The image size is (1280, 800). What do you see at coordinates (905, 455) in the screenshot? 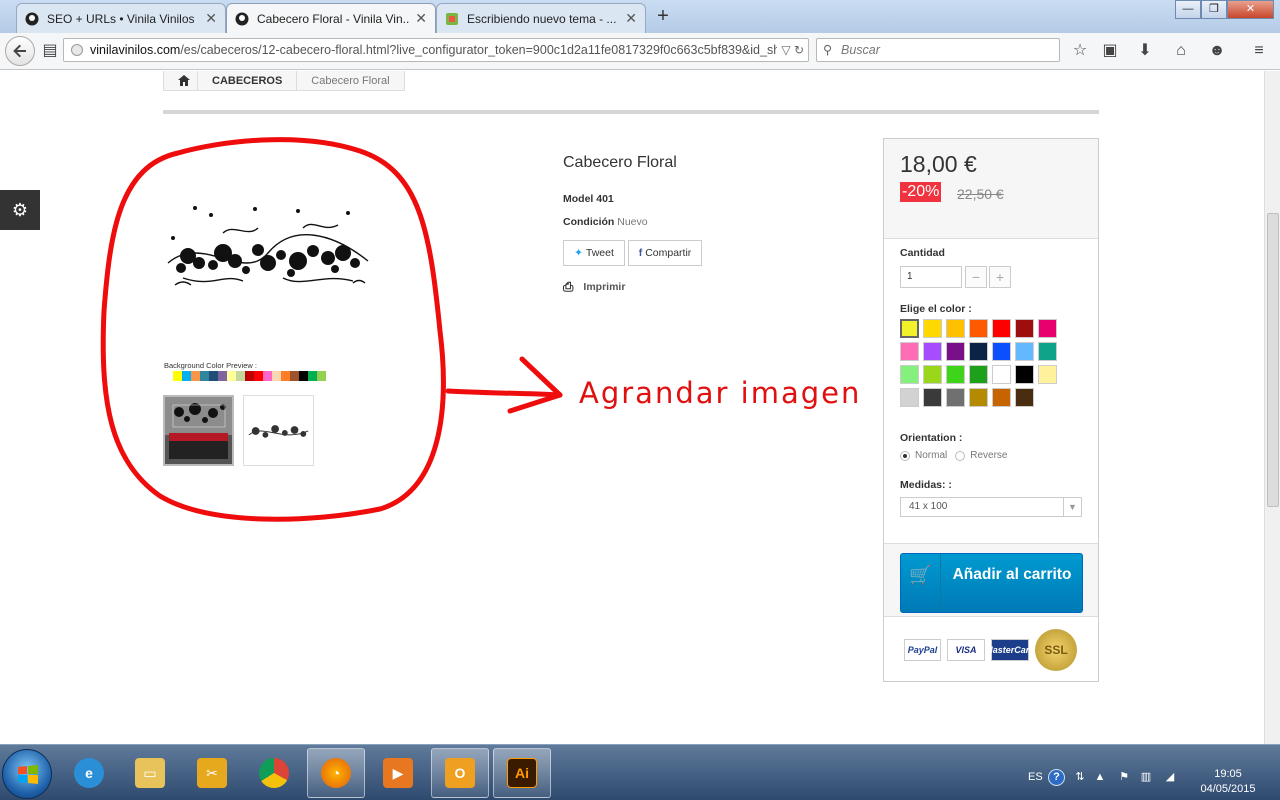
I see `radio-checked-icon` at bounding box center [905, 455].